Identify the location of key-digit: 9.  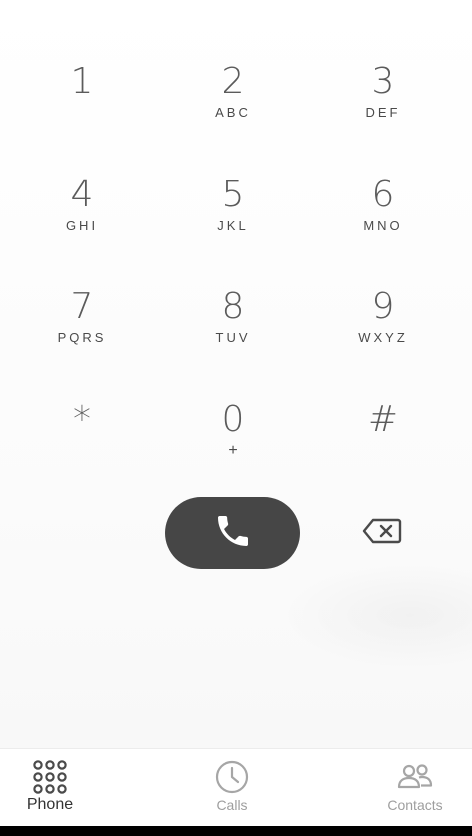
(383, 306).